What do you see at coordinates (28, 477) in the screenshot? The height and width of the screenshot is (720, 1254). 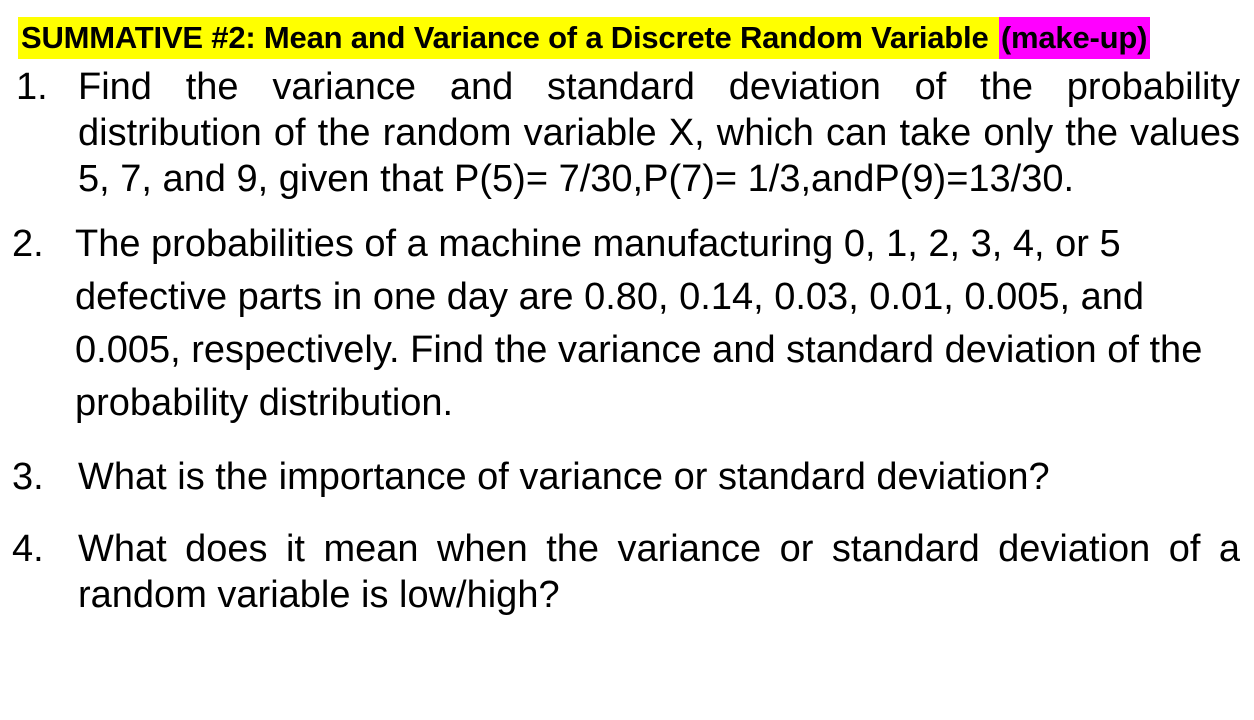 I see `list-item-number: 3.` at bounding box center [28, 477].